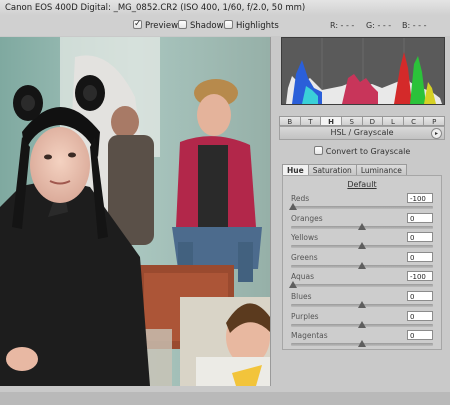 This screenshot has width=450, height=405. What do you see at coordinates (434, 121) in the screenshot?
I see `tab-p: P` at bounding box center [434, 121].